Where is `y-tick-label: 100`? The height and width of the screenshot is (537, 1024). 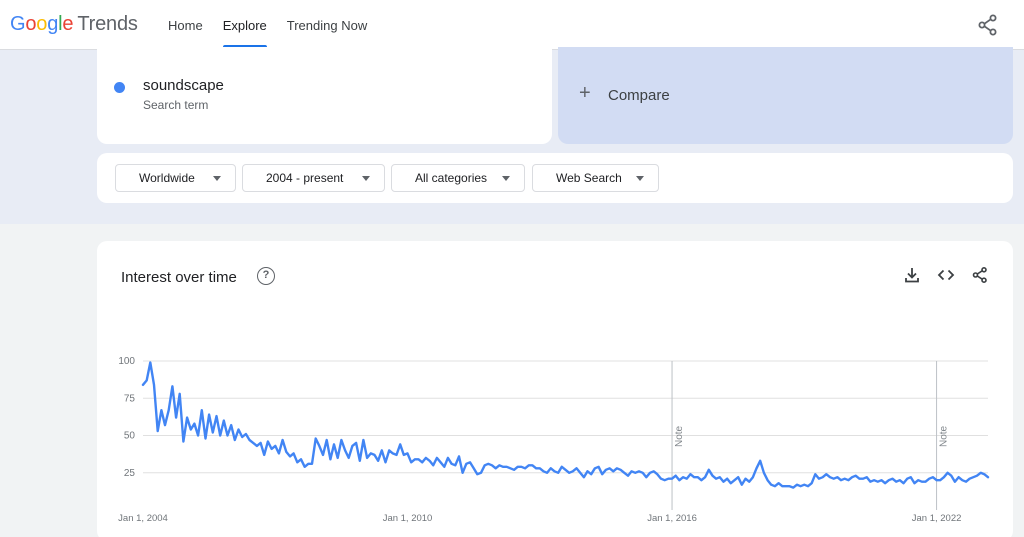 y-tick-label: 100 is located at coordinates (126, 361).